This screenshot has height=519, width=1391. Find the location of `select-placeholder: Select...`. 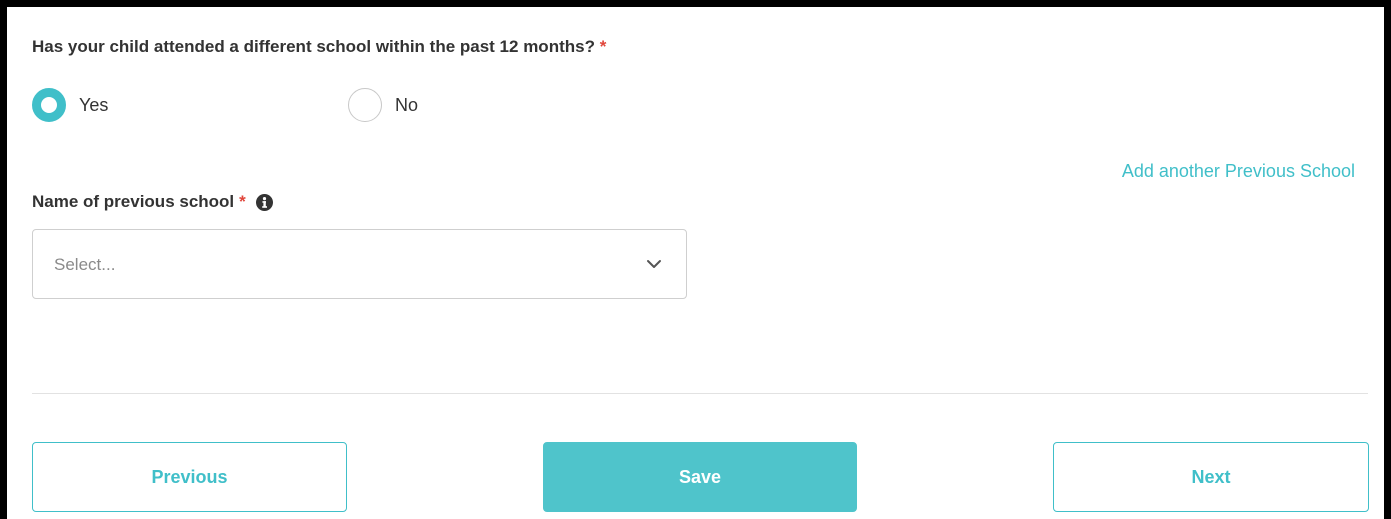

select-placeholder: Select... is located at coordinates (85, 264).